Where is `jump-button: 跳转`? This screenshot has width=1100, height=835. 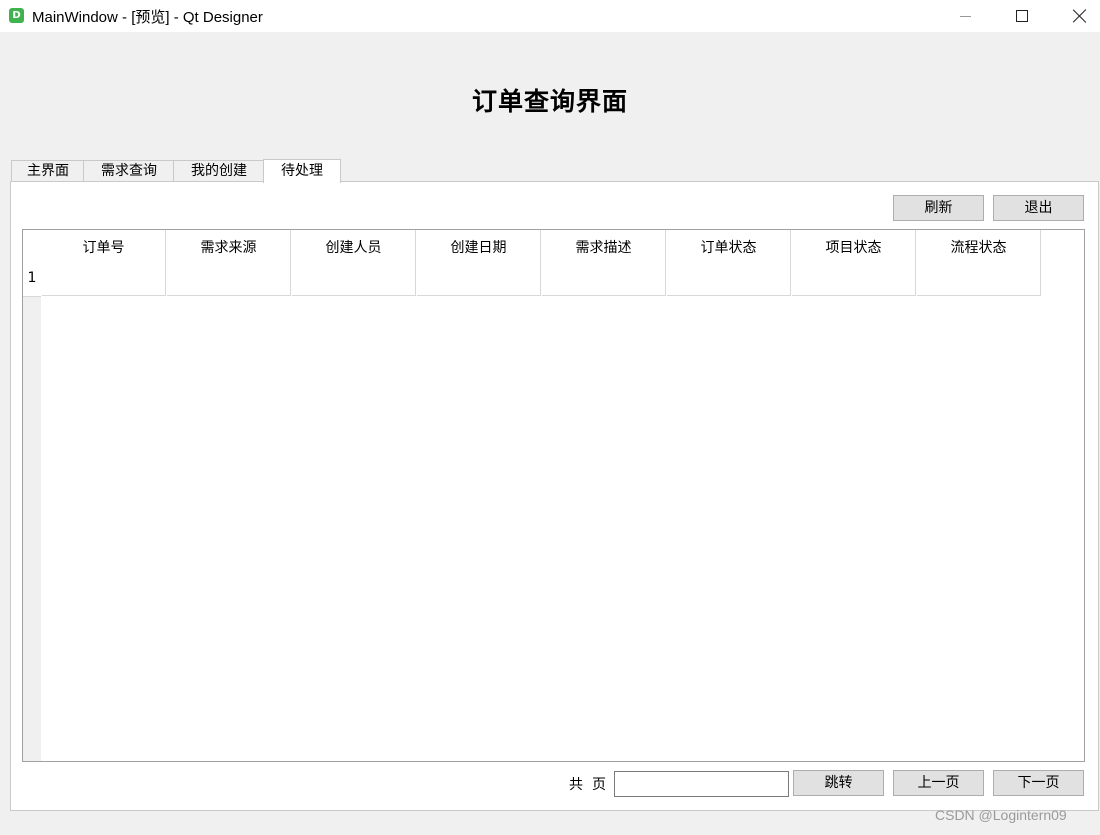 jump-button: 跳转 is located at coordinates (838, 783).